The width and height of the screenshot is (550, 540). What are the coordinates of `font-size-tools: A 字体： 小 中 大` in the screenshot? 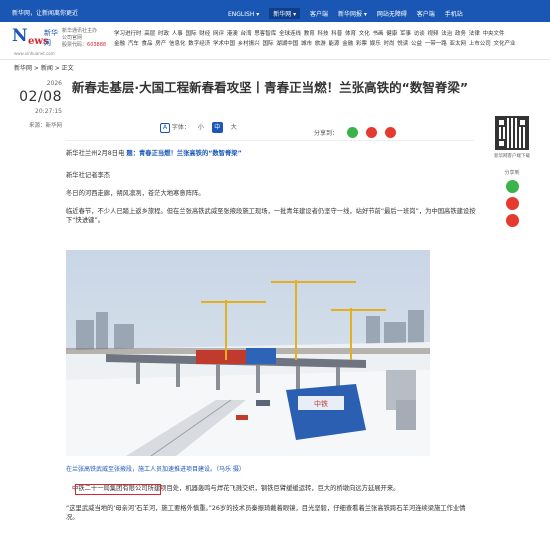 It's located at (198, 127).